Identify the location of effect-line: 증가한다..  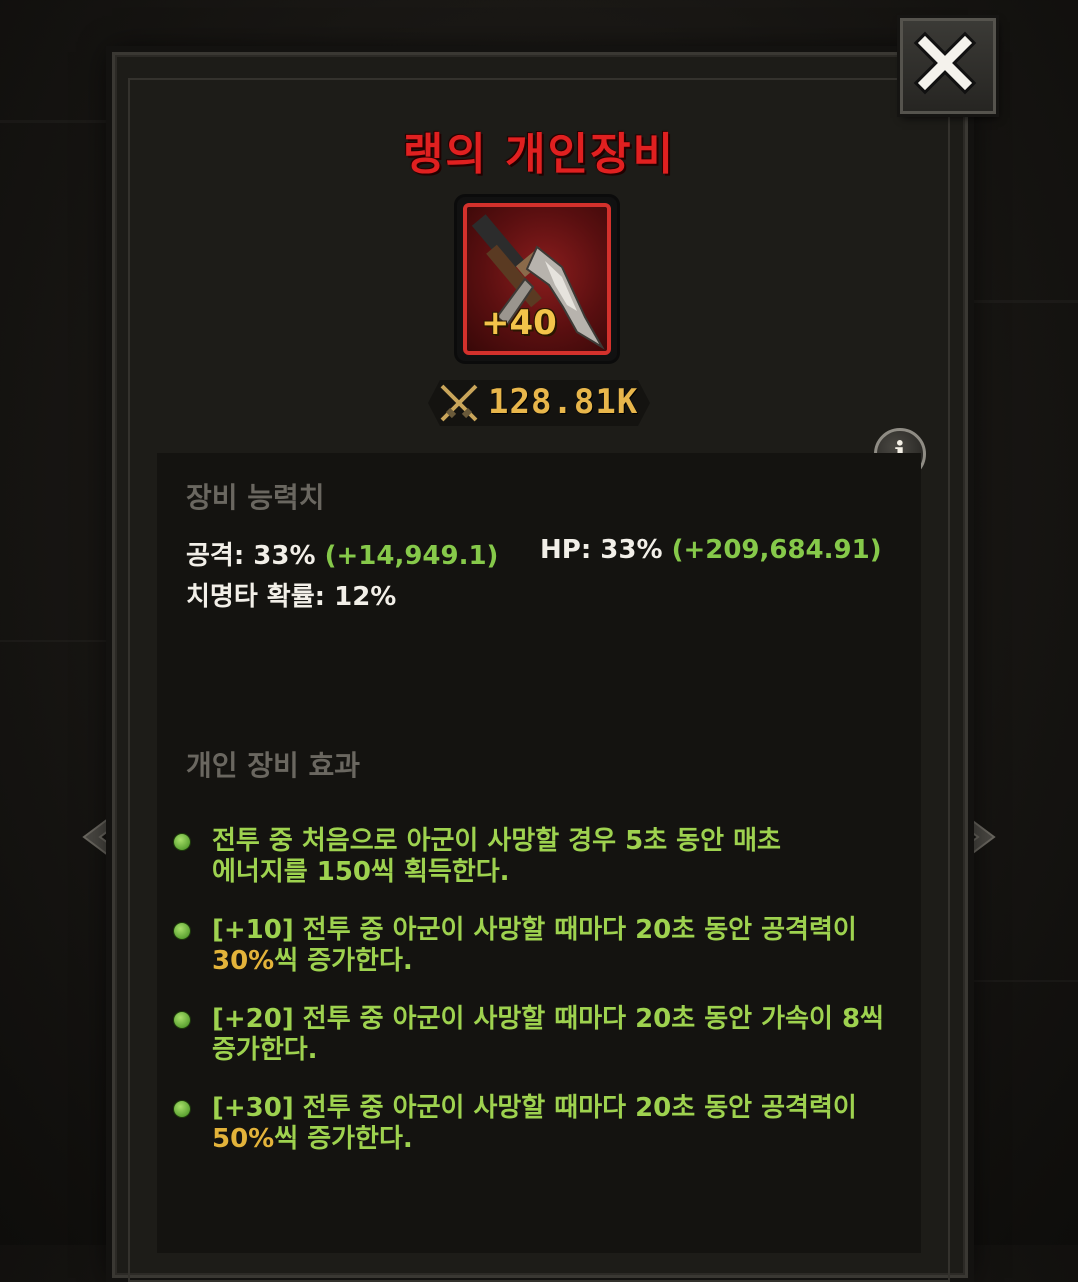
(552, 1050).